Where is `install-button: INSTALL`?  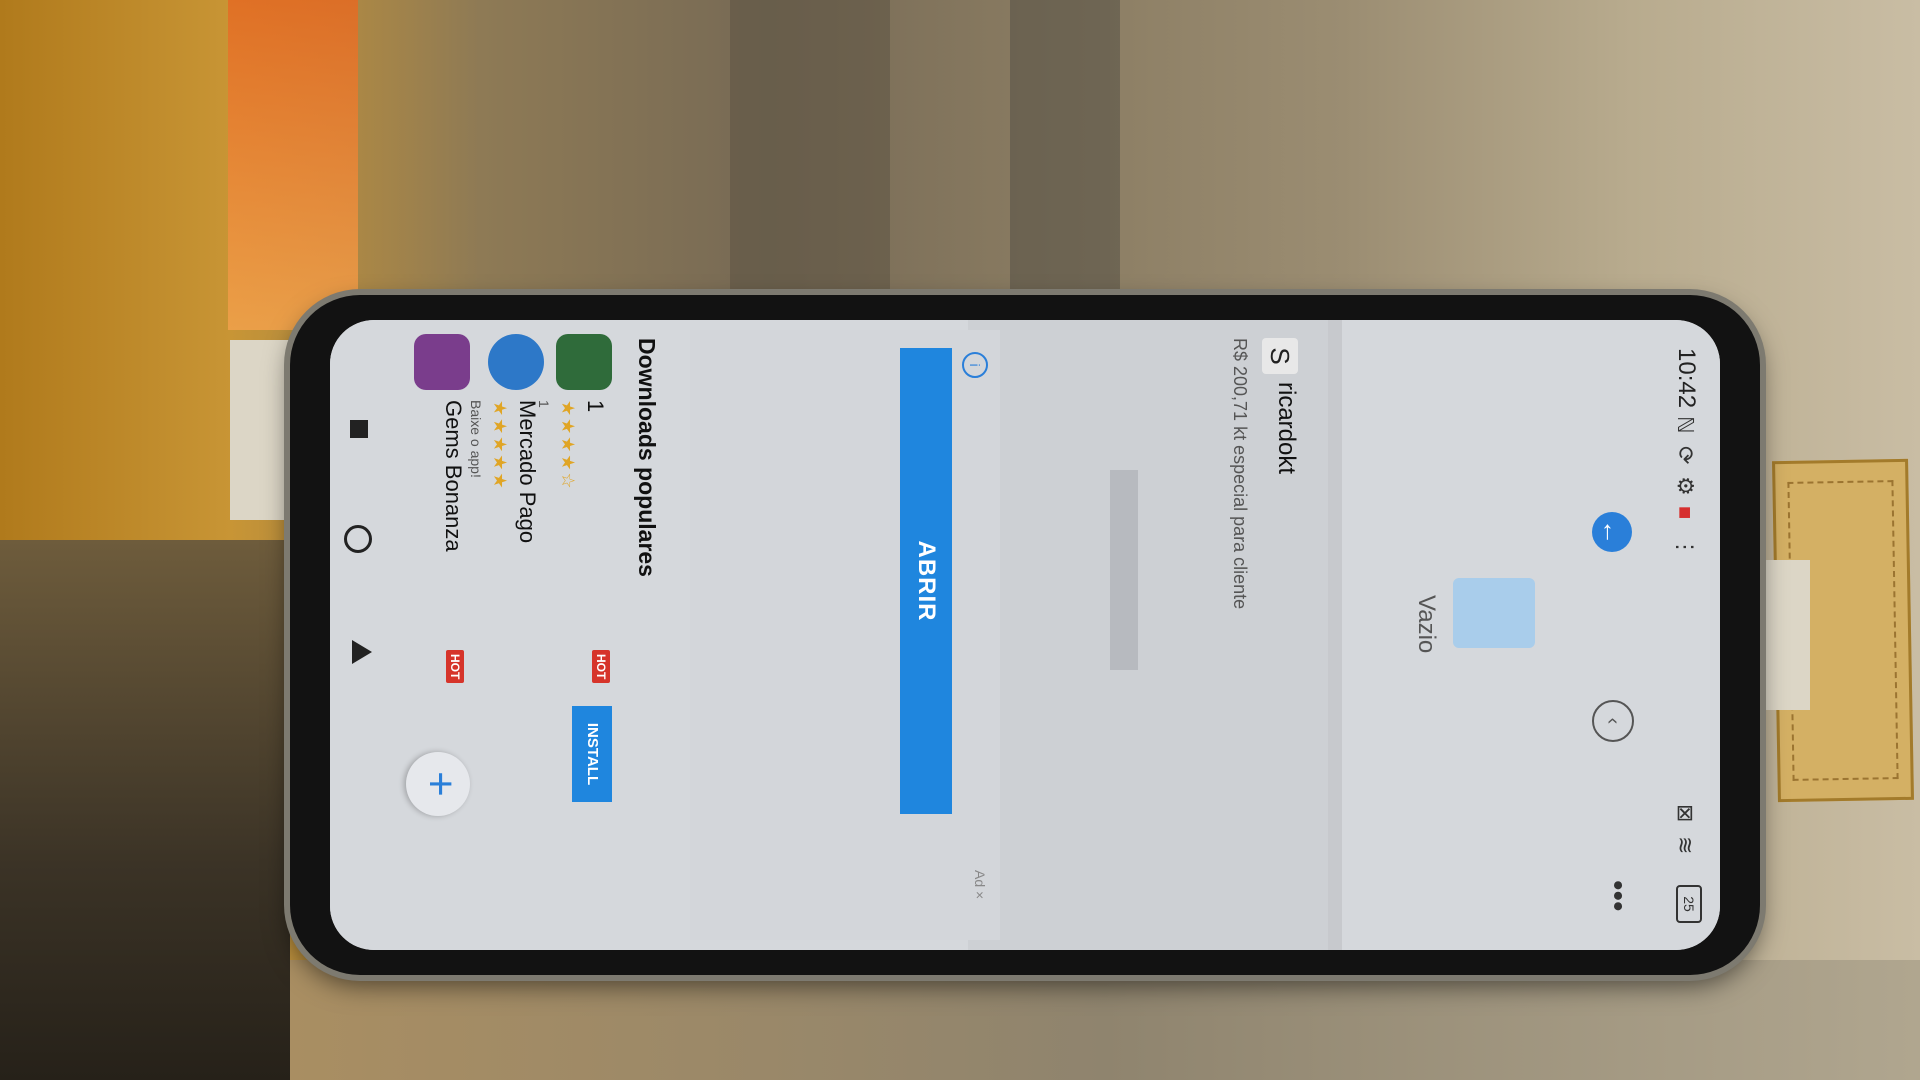 install-button: INSTALL is located at coordinates (592, 754).